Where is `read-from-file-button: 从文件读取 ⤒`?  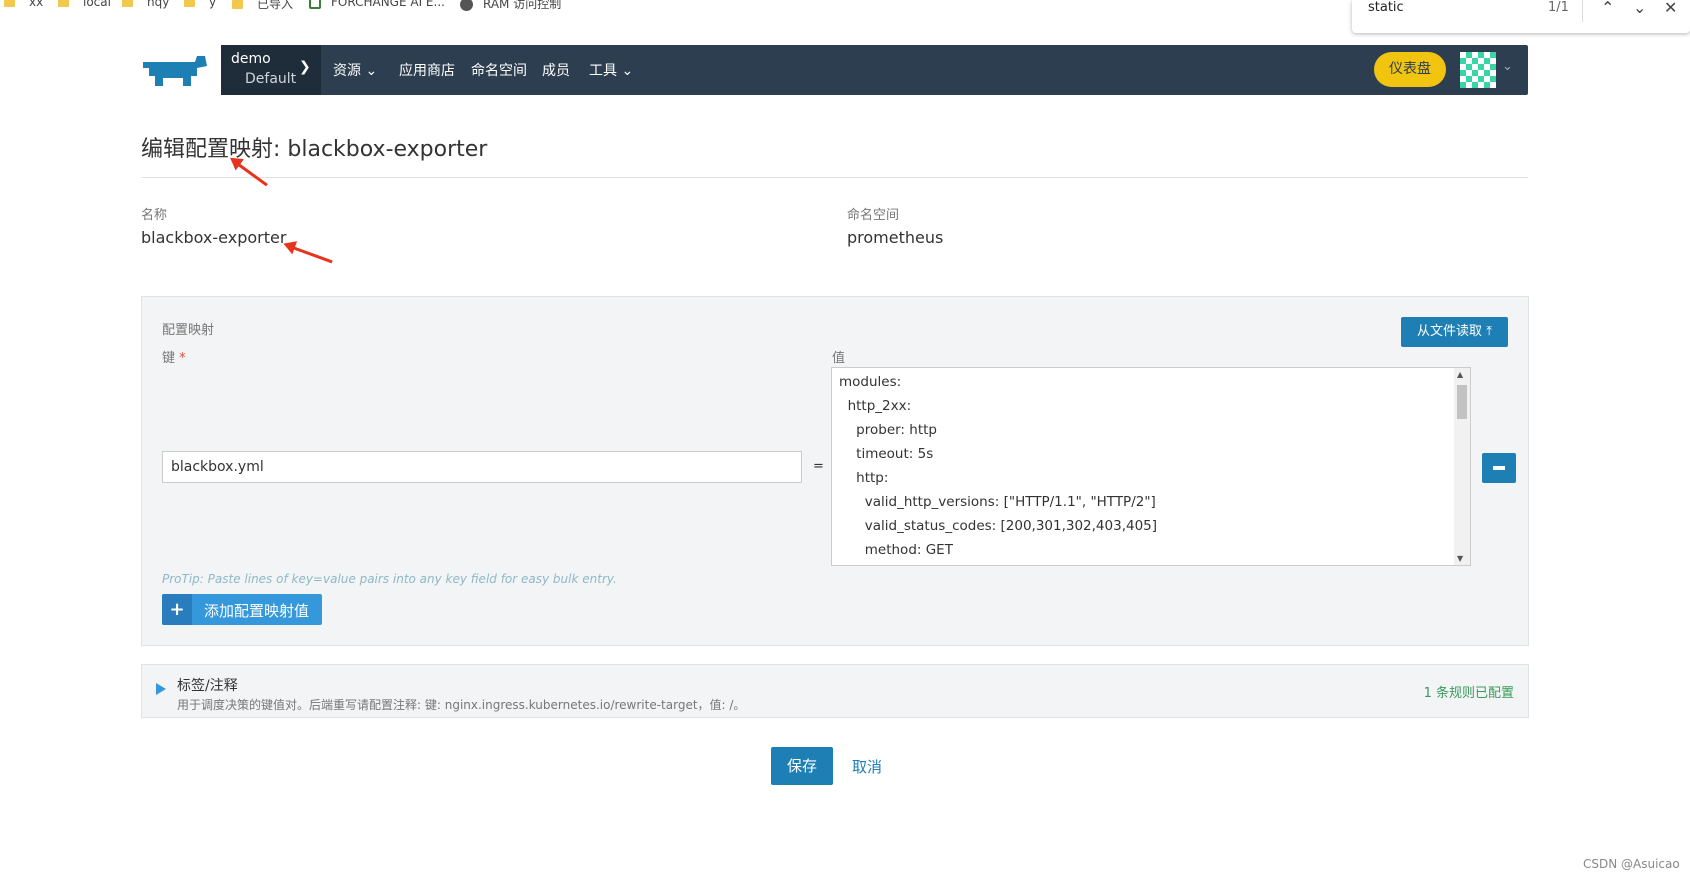 read-from-file-button: 从文件读取 ⤒ is located at coordinates (1454, 332).